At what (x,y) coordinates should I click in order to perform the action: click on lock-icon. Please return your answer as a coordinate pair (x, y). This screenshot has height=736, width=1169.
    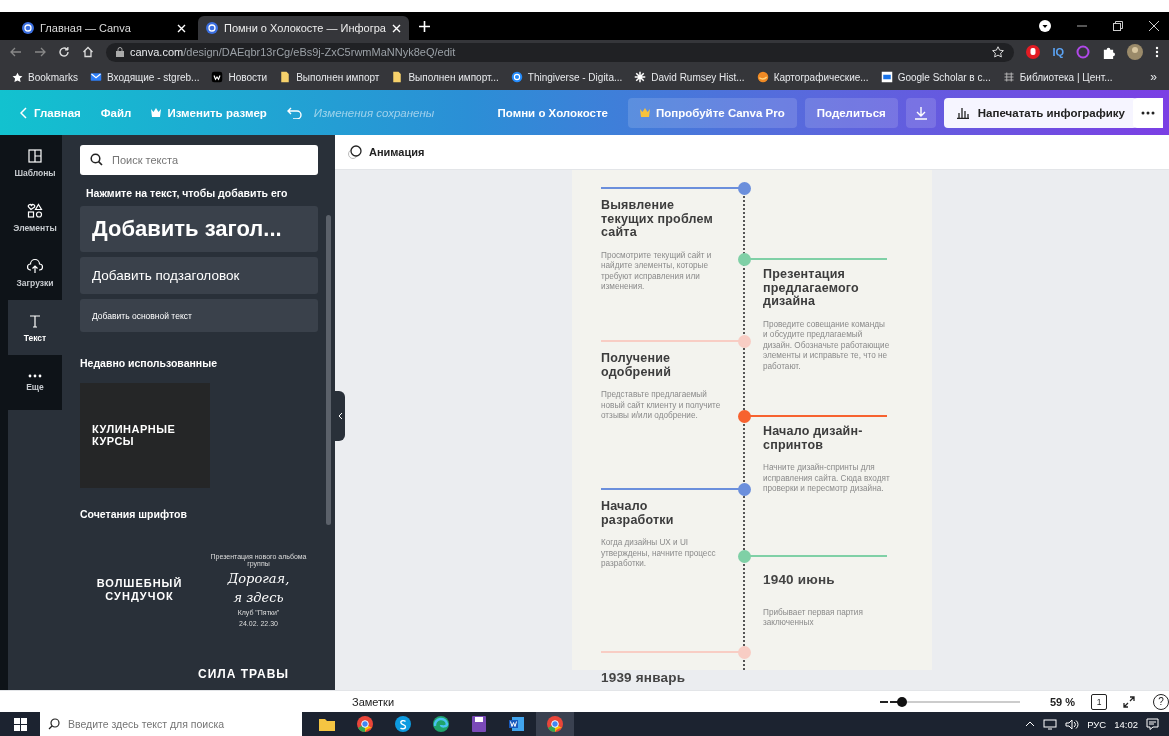
    Looking at the image, I should click on (120, 52).